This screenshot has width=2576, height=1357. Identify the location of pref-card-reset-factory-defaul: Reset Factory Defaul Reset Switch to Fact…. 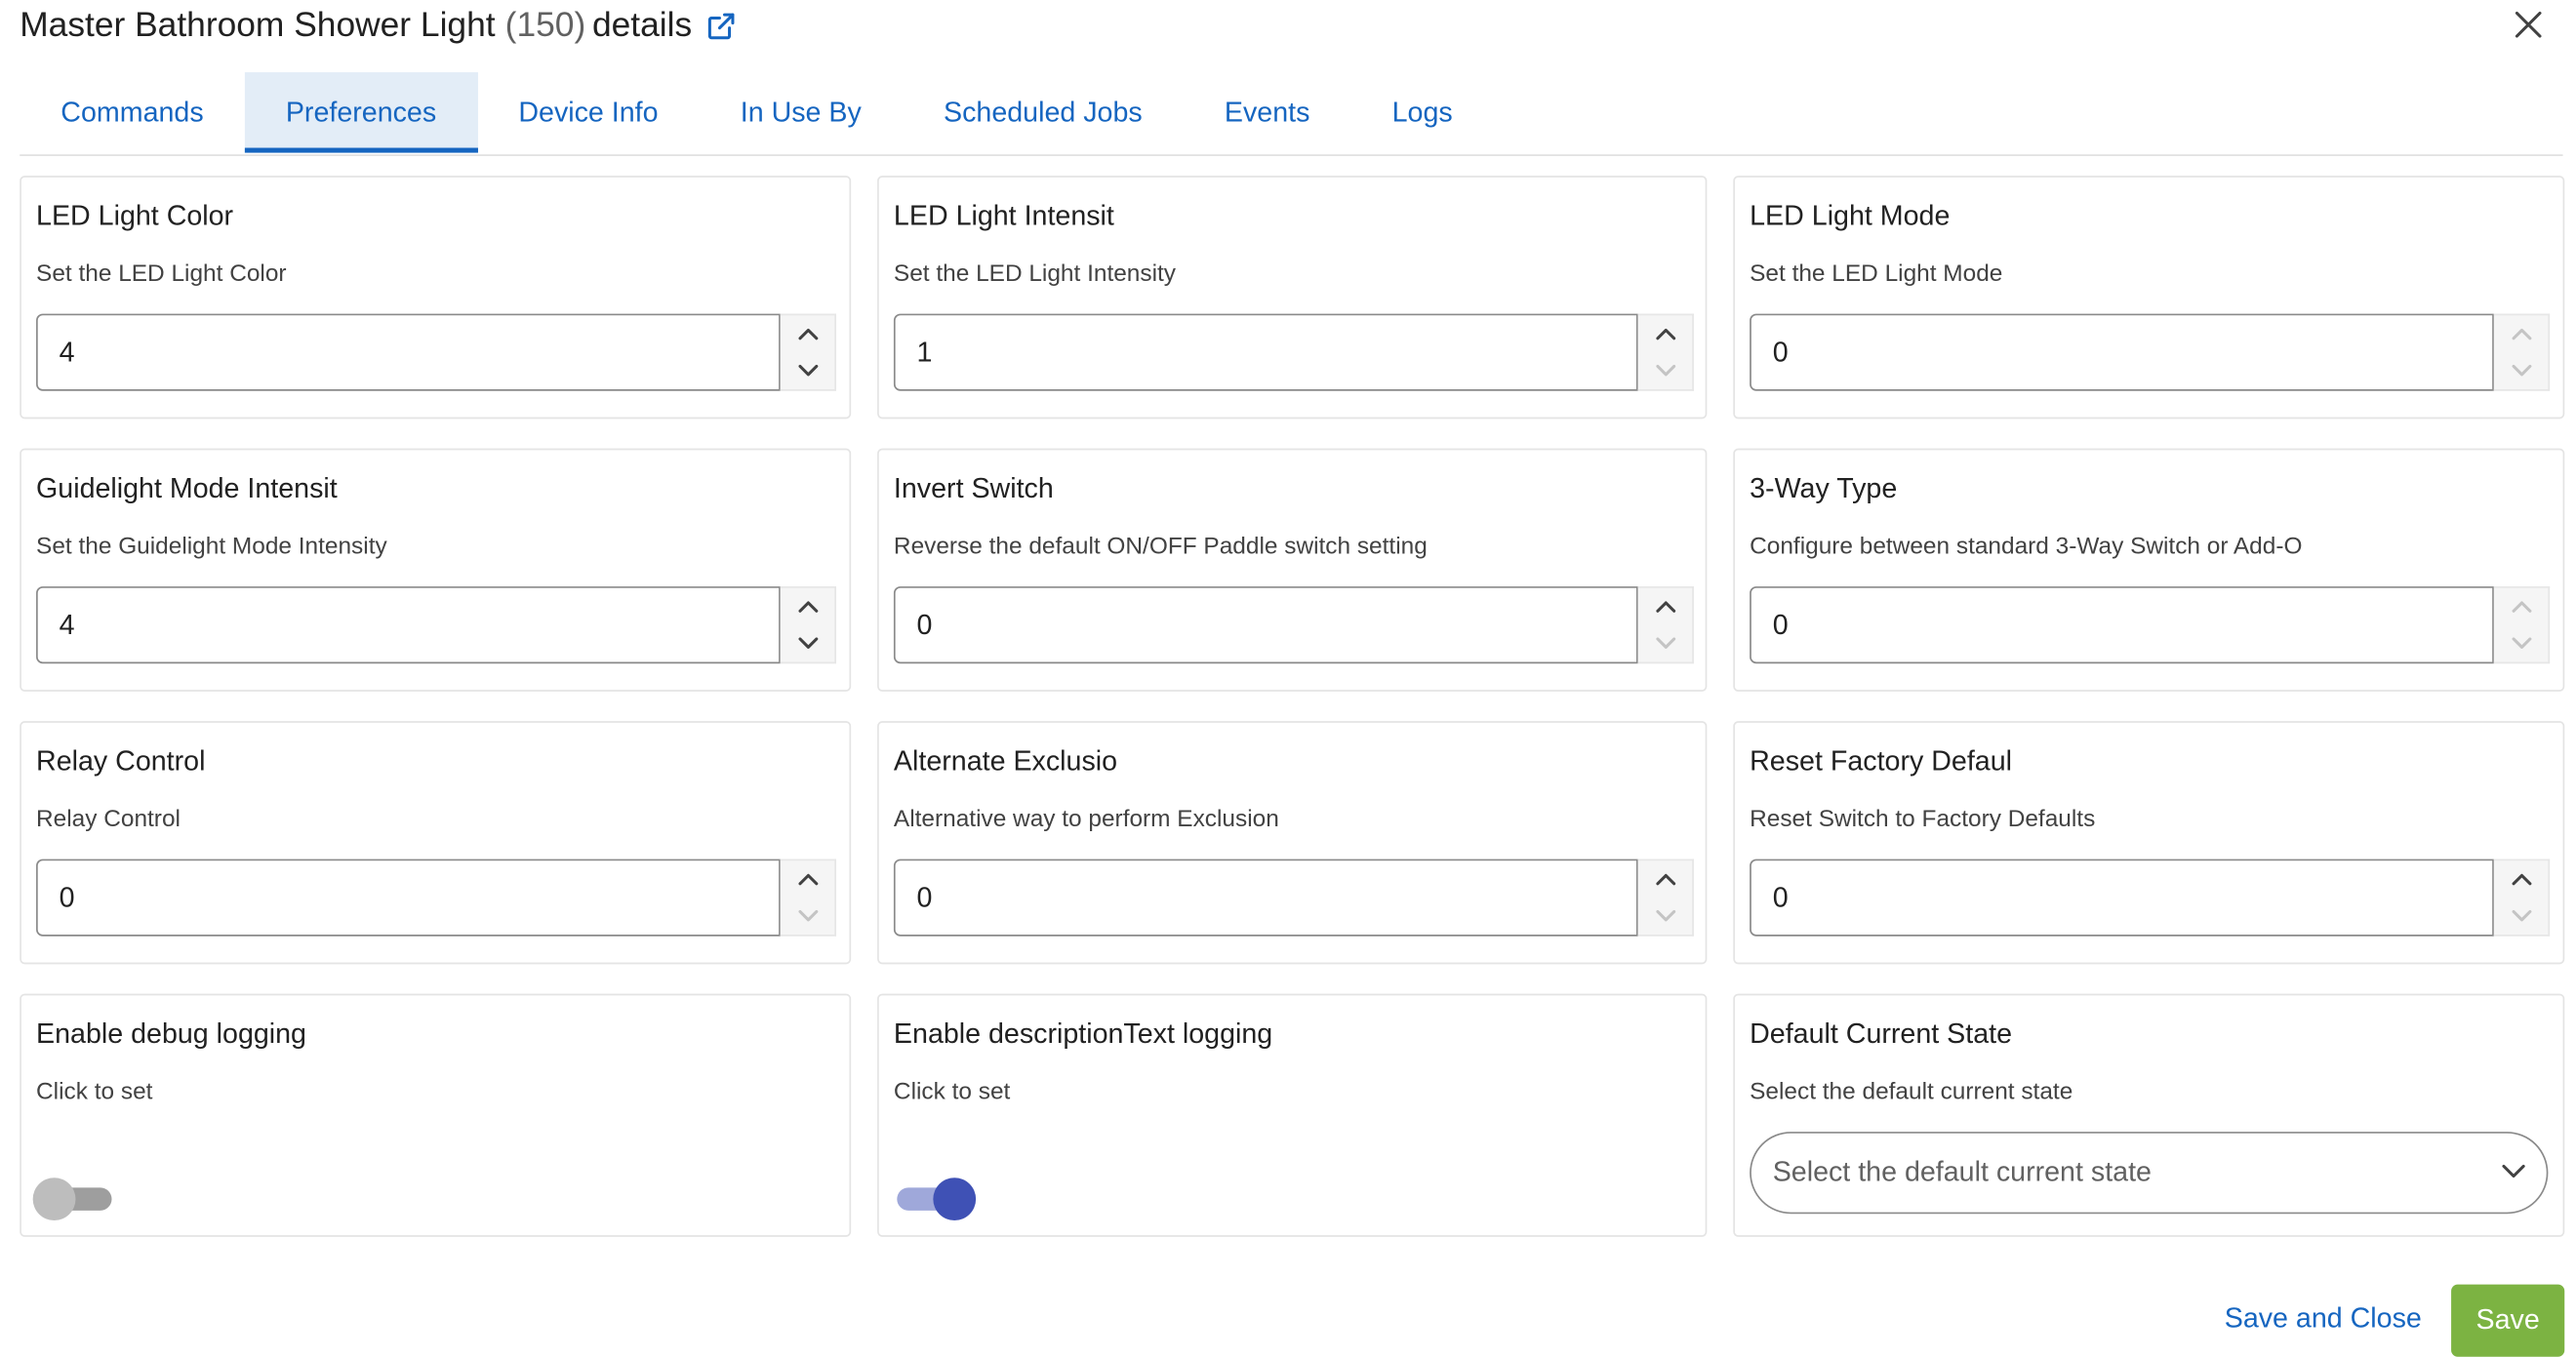
(2149, 843).